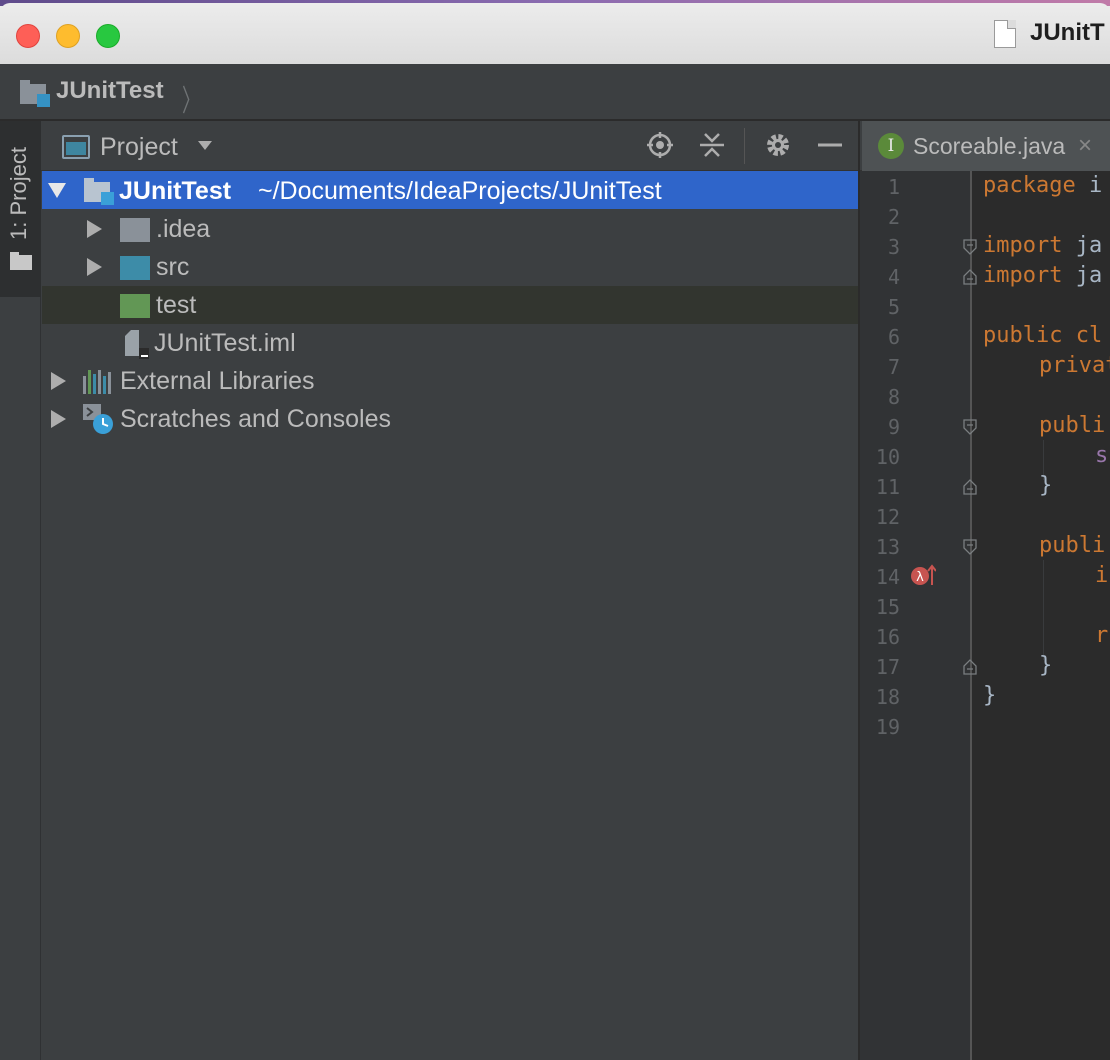 The height and width of the screenshot is (1060, 1110). Describe the element at coordinates (28, 36) in the screenshot. I see `close-window-button` at that location.